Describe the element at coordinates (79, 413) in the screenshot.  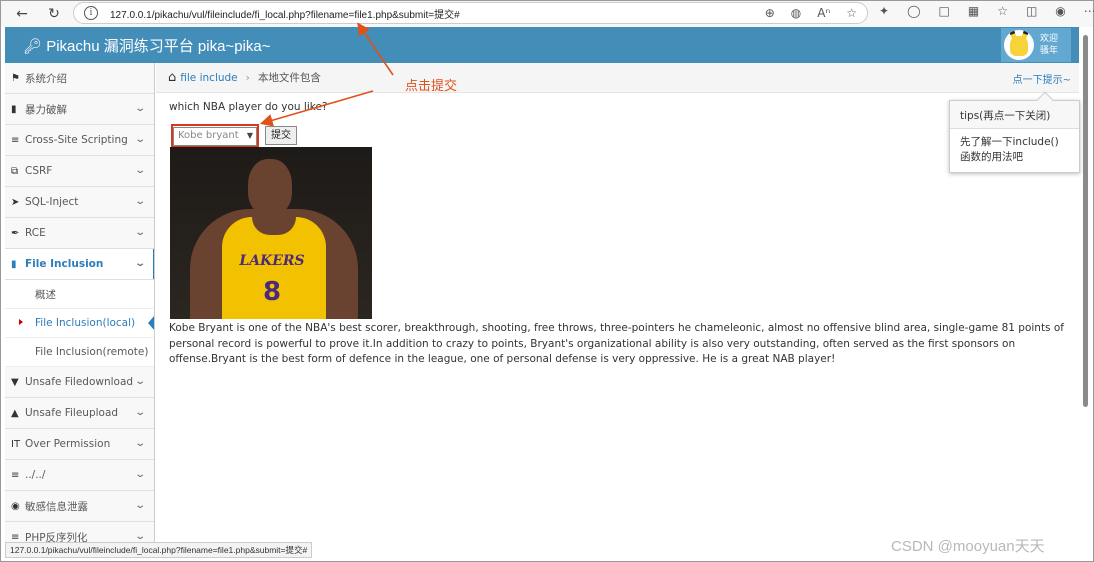
I see `sidebar-item-fileupload: ▲ Unsafe Fileupload ⌄` at that location.